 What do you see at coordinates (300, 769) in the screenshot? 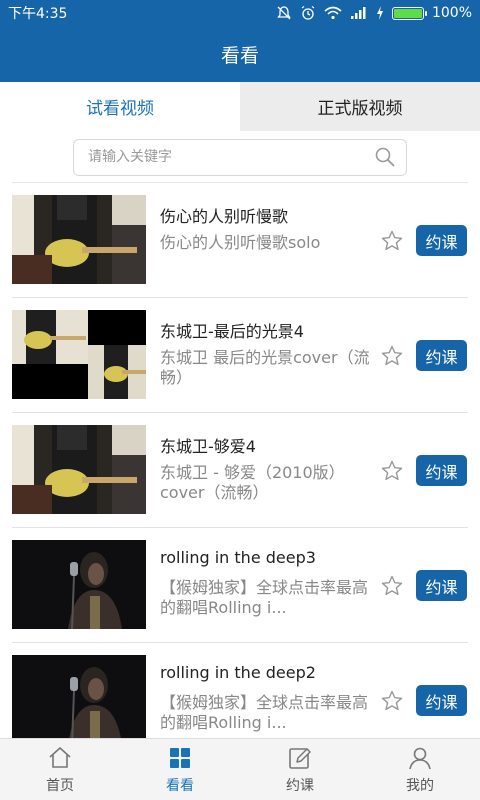
I see `nav-book: 约课` at bounding box center [300, 769].